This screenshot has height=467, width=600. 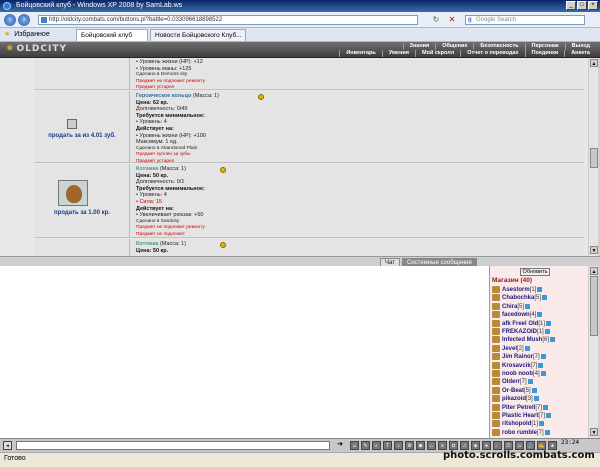 What do you see at coordinates (571, 5) in the screenshot?
I see `minimize-button: _` at bounding box center [571, 5].